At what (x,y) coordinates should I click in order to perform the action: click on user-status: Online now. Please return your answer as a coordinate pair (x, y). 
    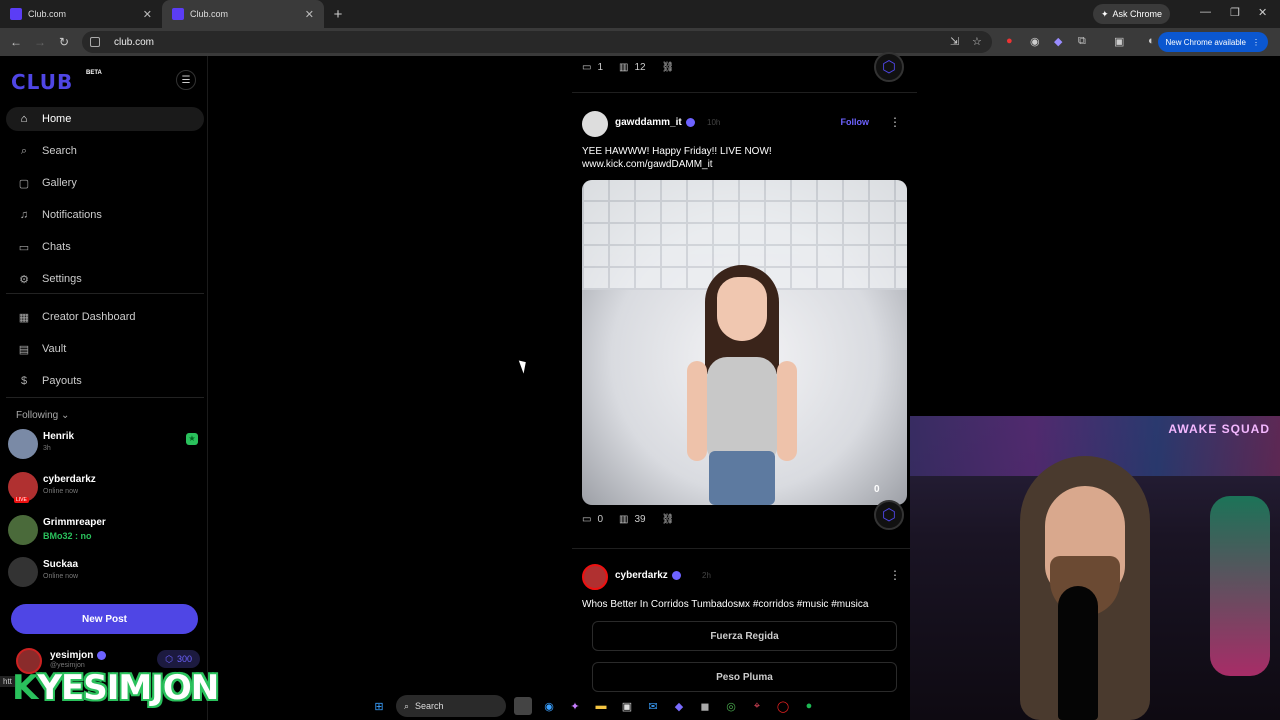
    Looking at the image, I should click on (61, 491).